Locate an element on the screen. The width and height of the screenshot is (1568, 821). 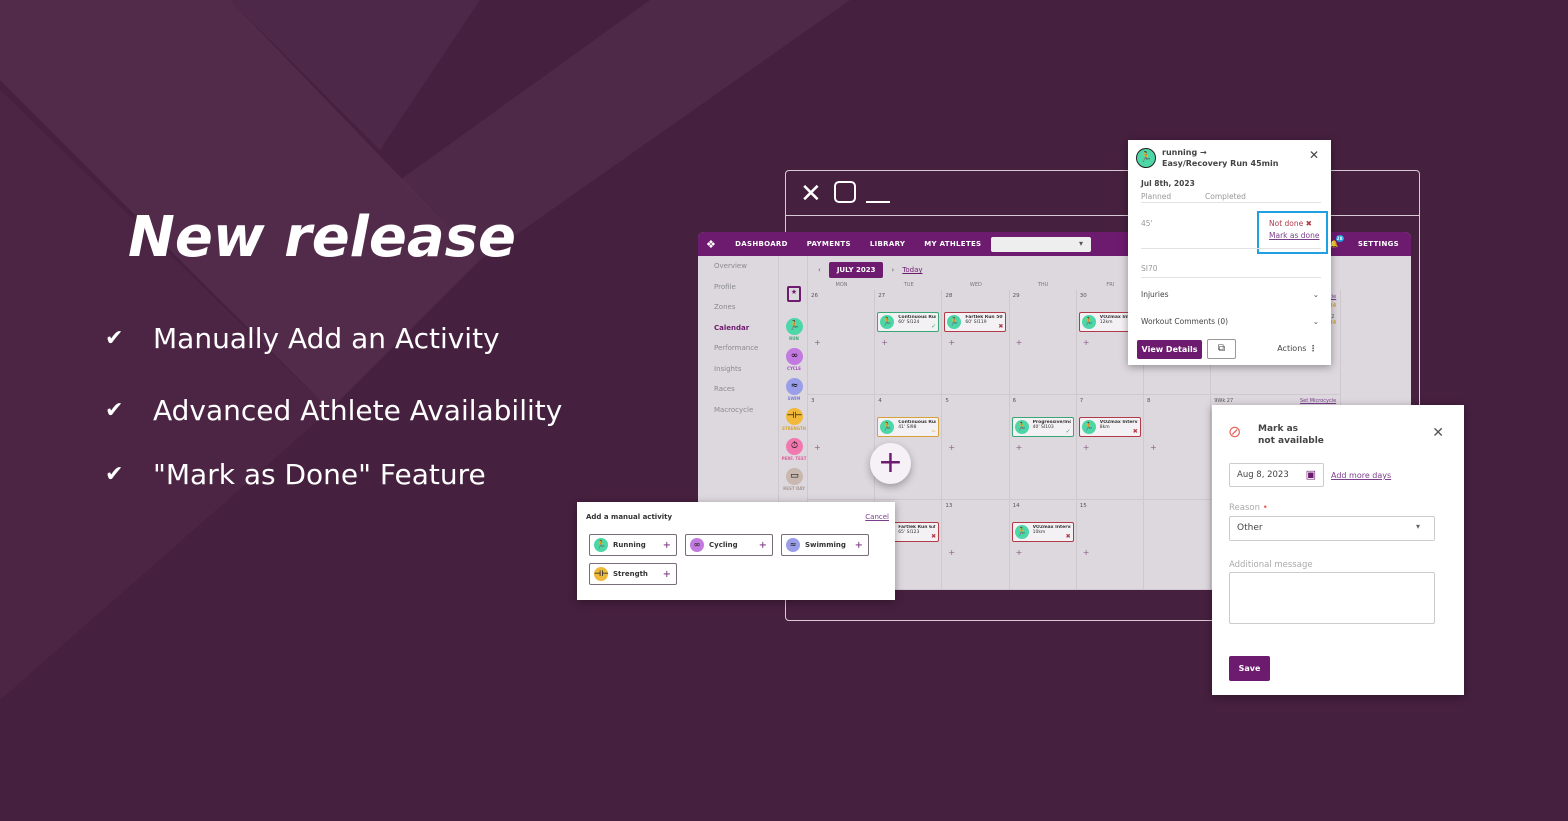
strength-icon: ⊣⊢ is located at coordinates (601, 574).